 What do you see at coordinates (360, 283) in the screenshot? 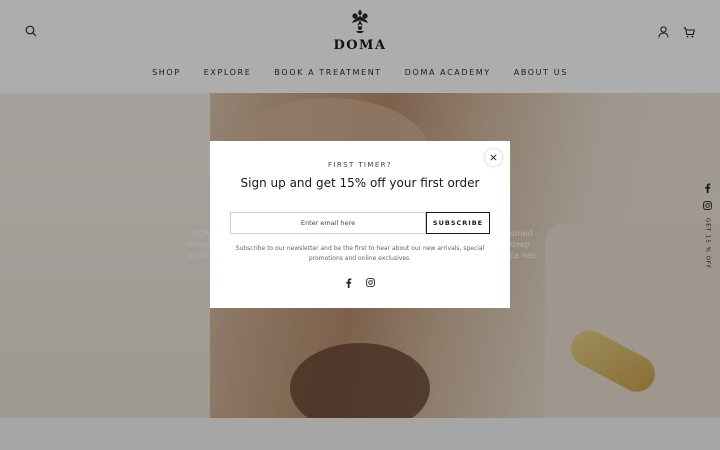
I see `popup-social-links` at bounding box center [360, 283].